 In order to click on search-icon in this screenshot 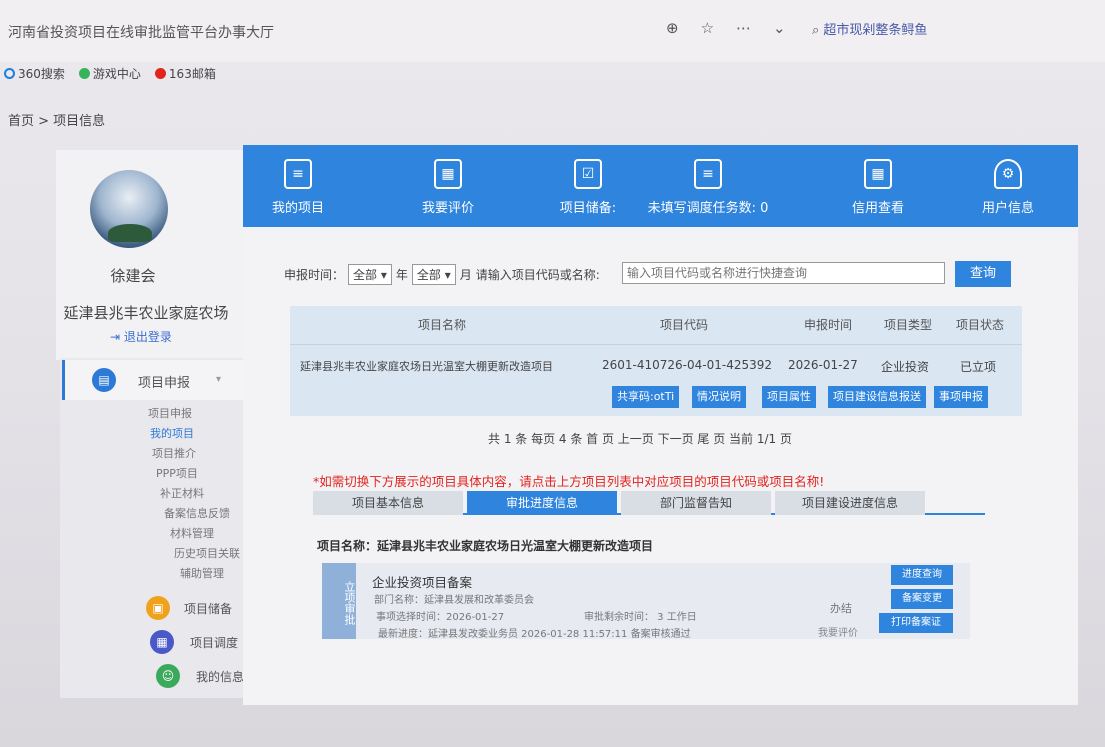, I will do `click(9, 73)`.